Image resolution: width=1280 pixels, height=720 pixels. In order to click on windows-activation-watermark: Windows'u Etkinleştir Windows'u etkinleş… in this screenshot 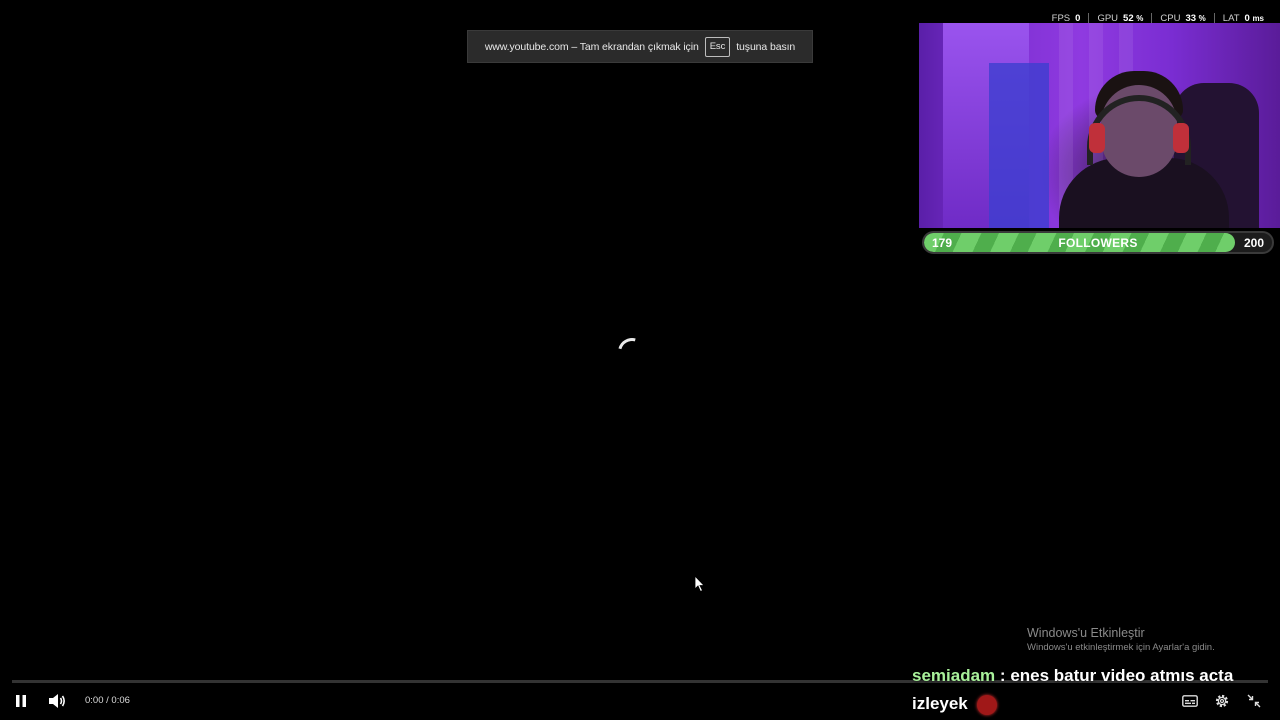, I will do `click(1121, 639)`.